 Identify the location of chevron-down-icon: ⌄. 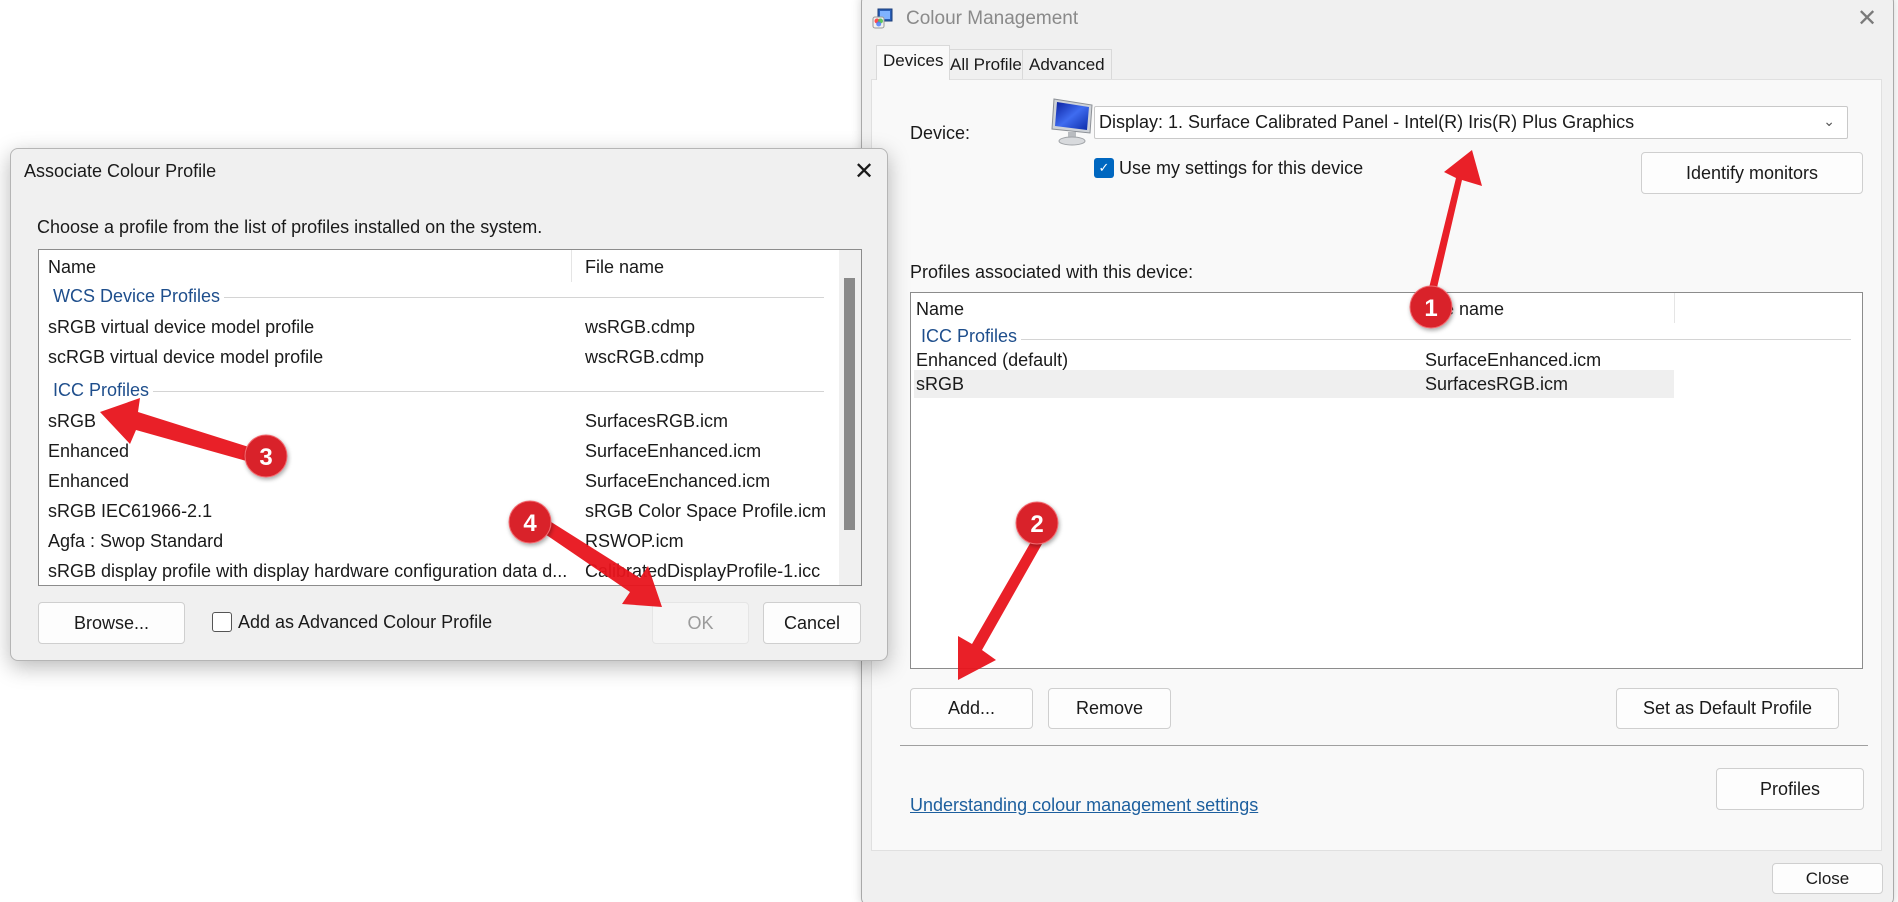
(1829, 121).